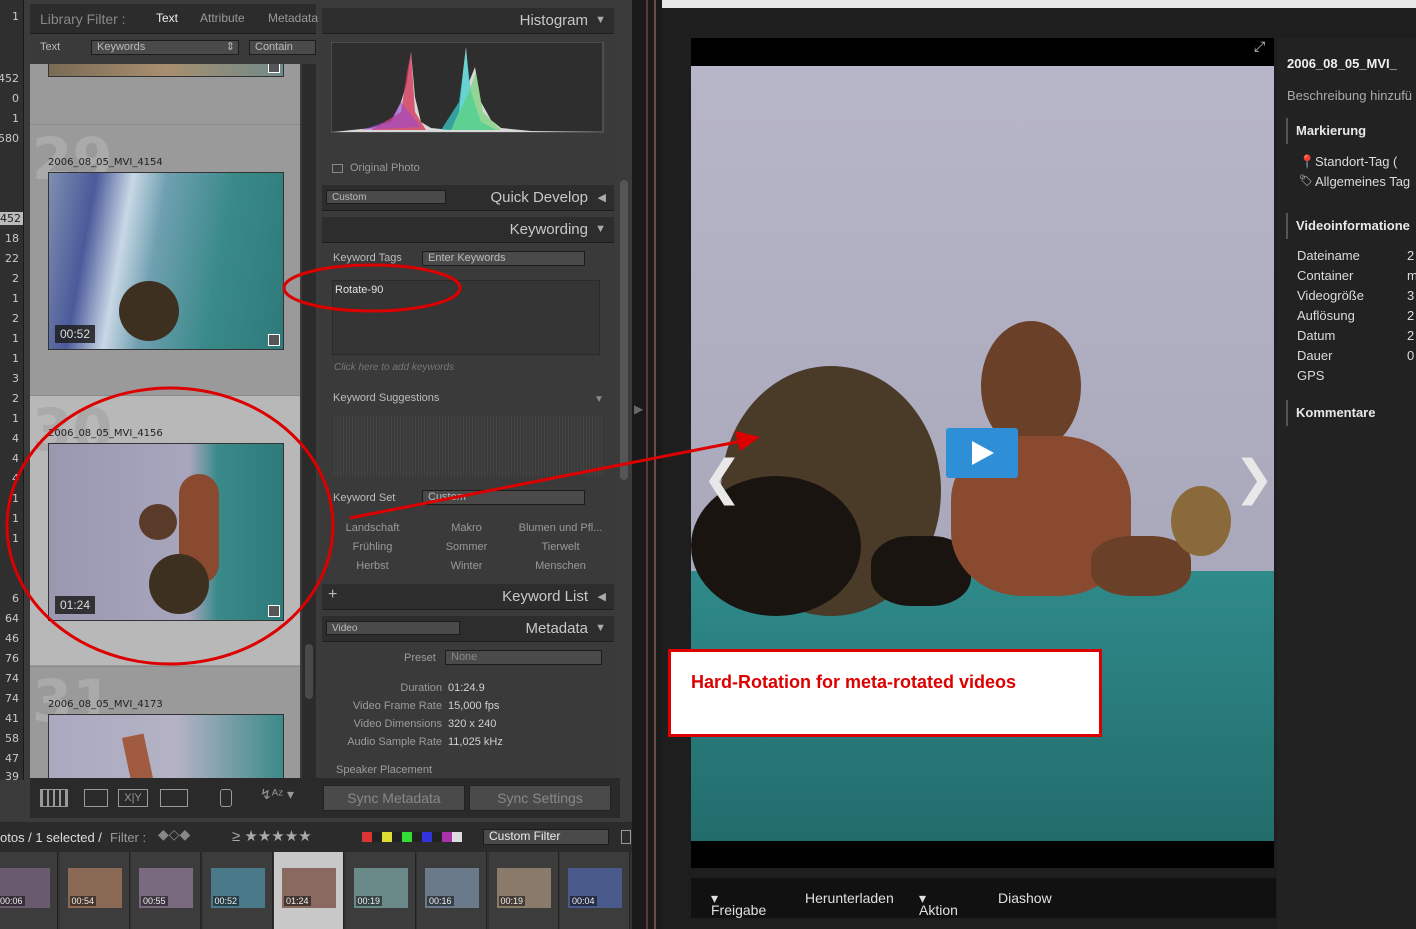 The height and width of the screenshot is (929, 1416). What do you see at coordinates (1254, 478) in the screenshot?
I see `next-arrow-icon: ❯` at bounding box center [1254, 478].